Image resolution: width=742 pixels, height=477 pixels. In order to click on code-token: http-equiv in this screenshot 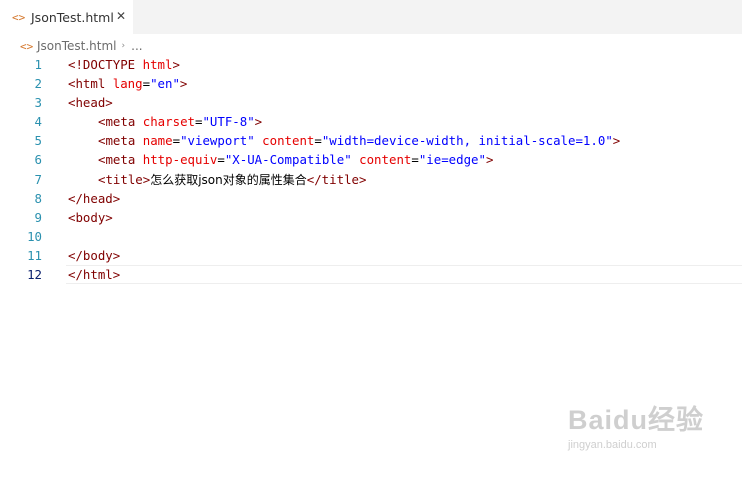, I will do `click(180, 160)`.